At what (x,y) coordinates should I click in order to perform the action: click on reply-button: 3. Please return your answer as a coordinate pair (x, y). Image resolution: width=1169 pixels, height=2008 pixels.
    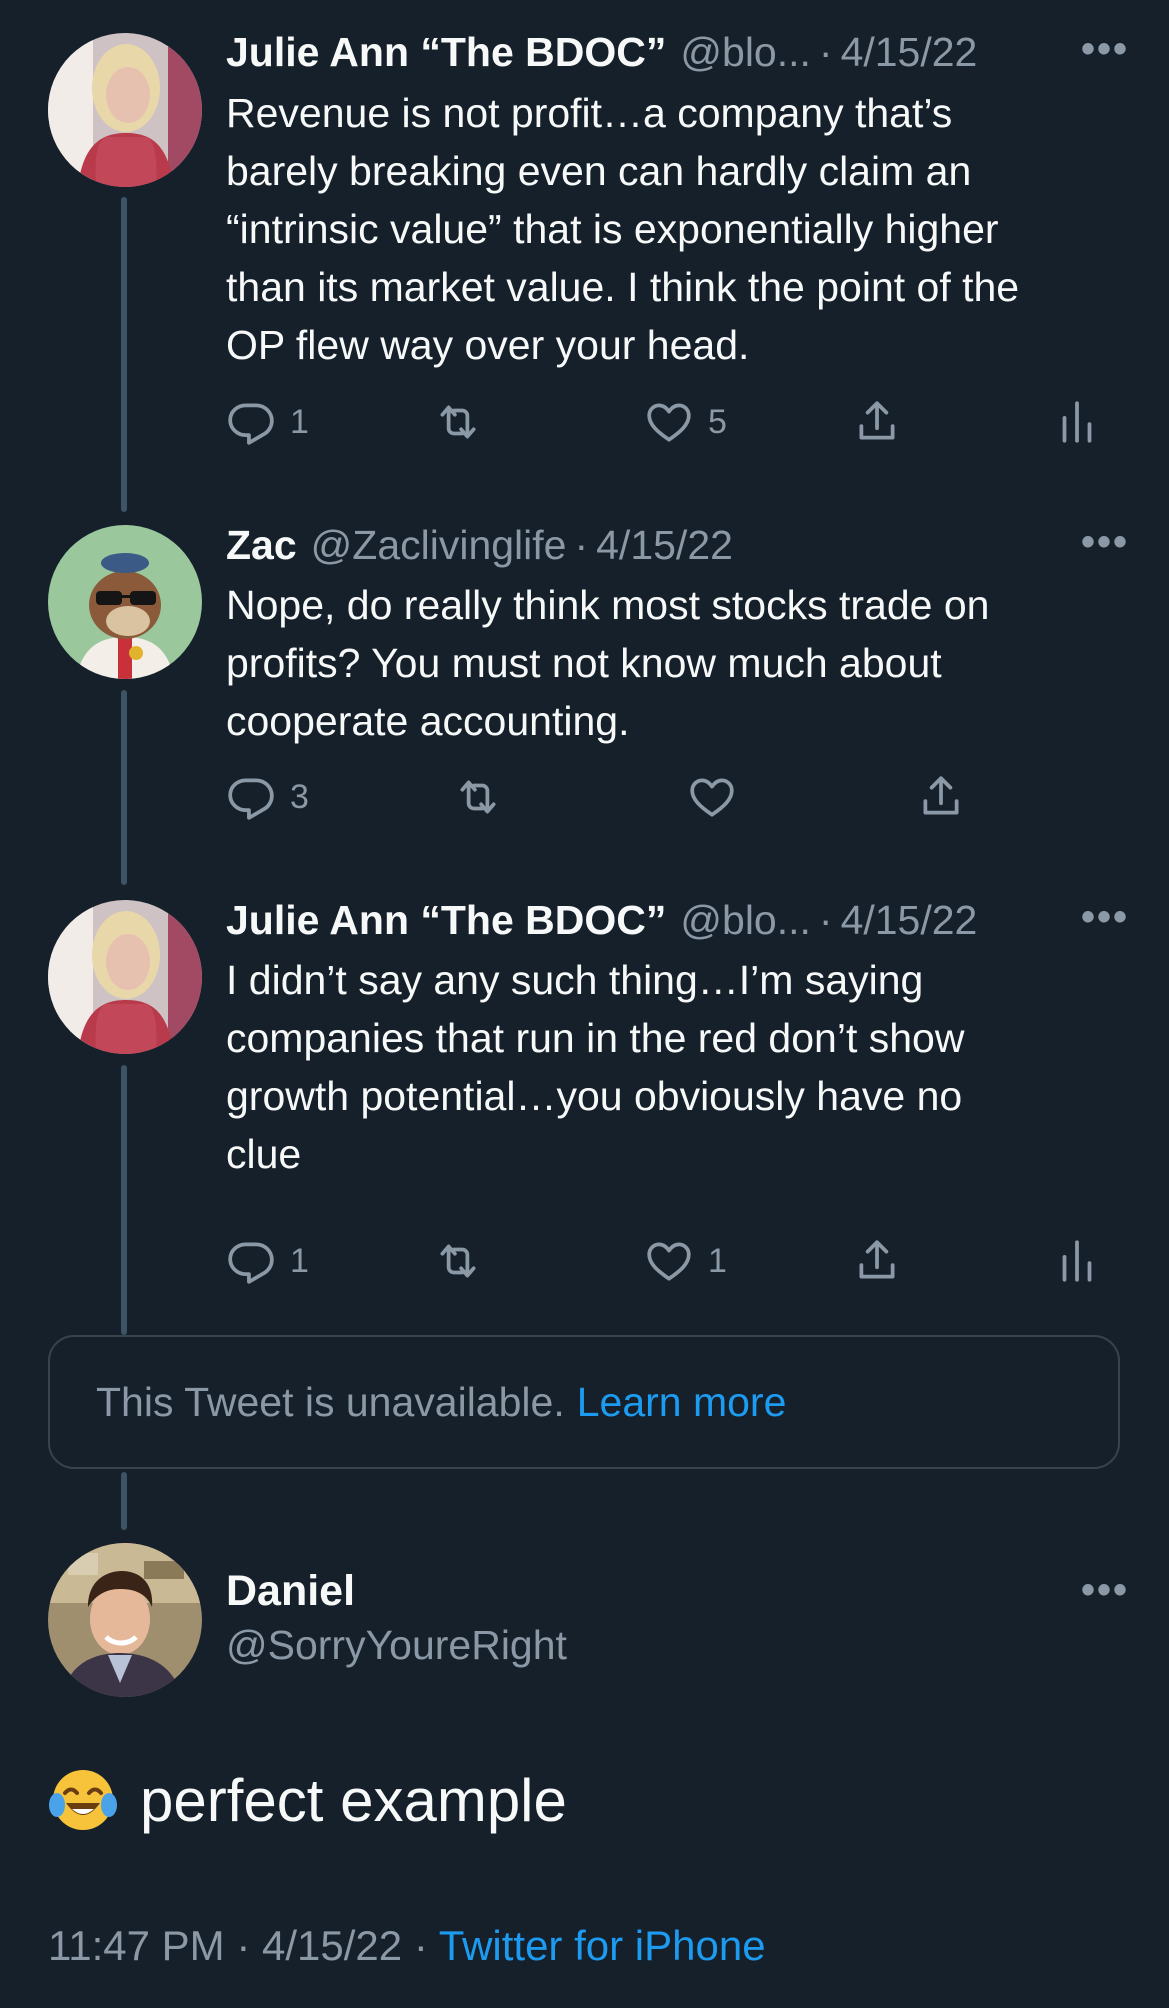
    Looking at the image, I should click on (267, 797).